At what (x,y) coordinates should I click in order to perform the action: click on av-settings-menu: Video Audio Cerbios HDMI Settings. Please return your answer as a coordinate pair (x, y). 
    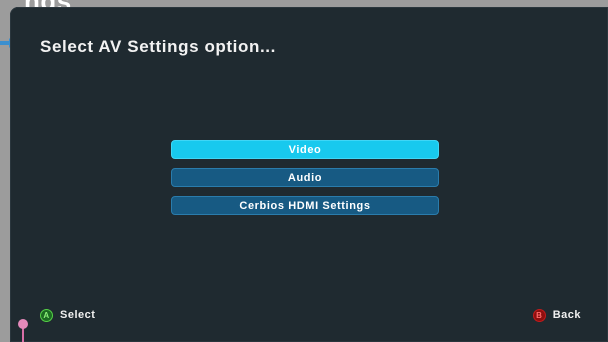
    Looking at the image, I should click on (305, 182).